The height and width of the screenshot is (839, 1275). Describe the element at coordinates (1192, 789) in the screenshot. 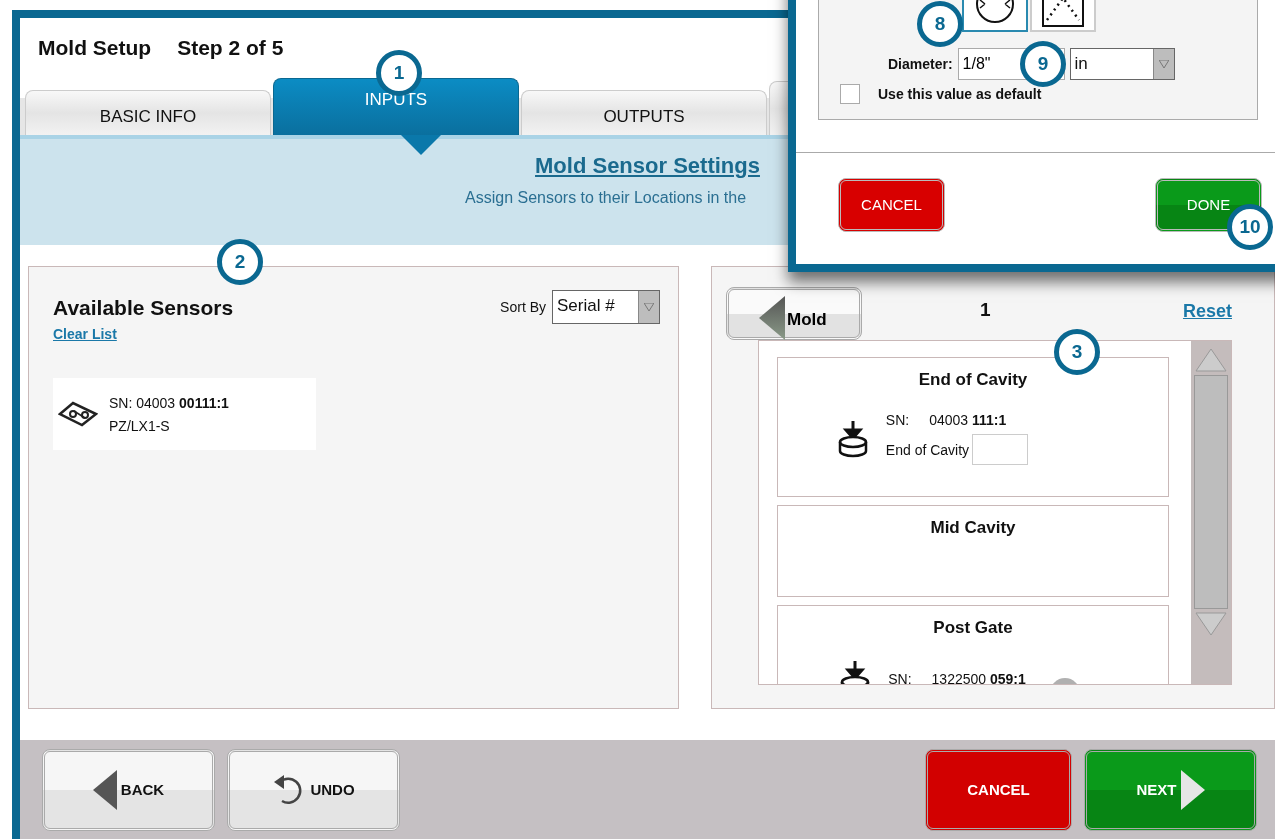

I see `next-arrow-icon` at that location.